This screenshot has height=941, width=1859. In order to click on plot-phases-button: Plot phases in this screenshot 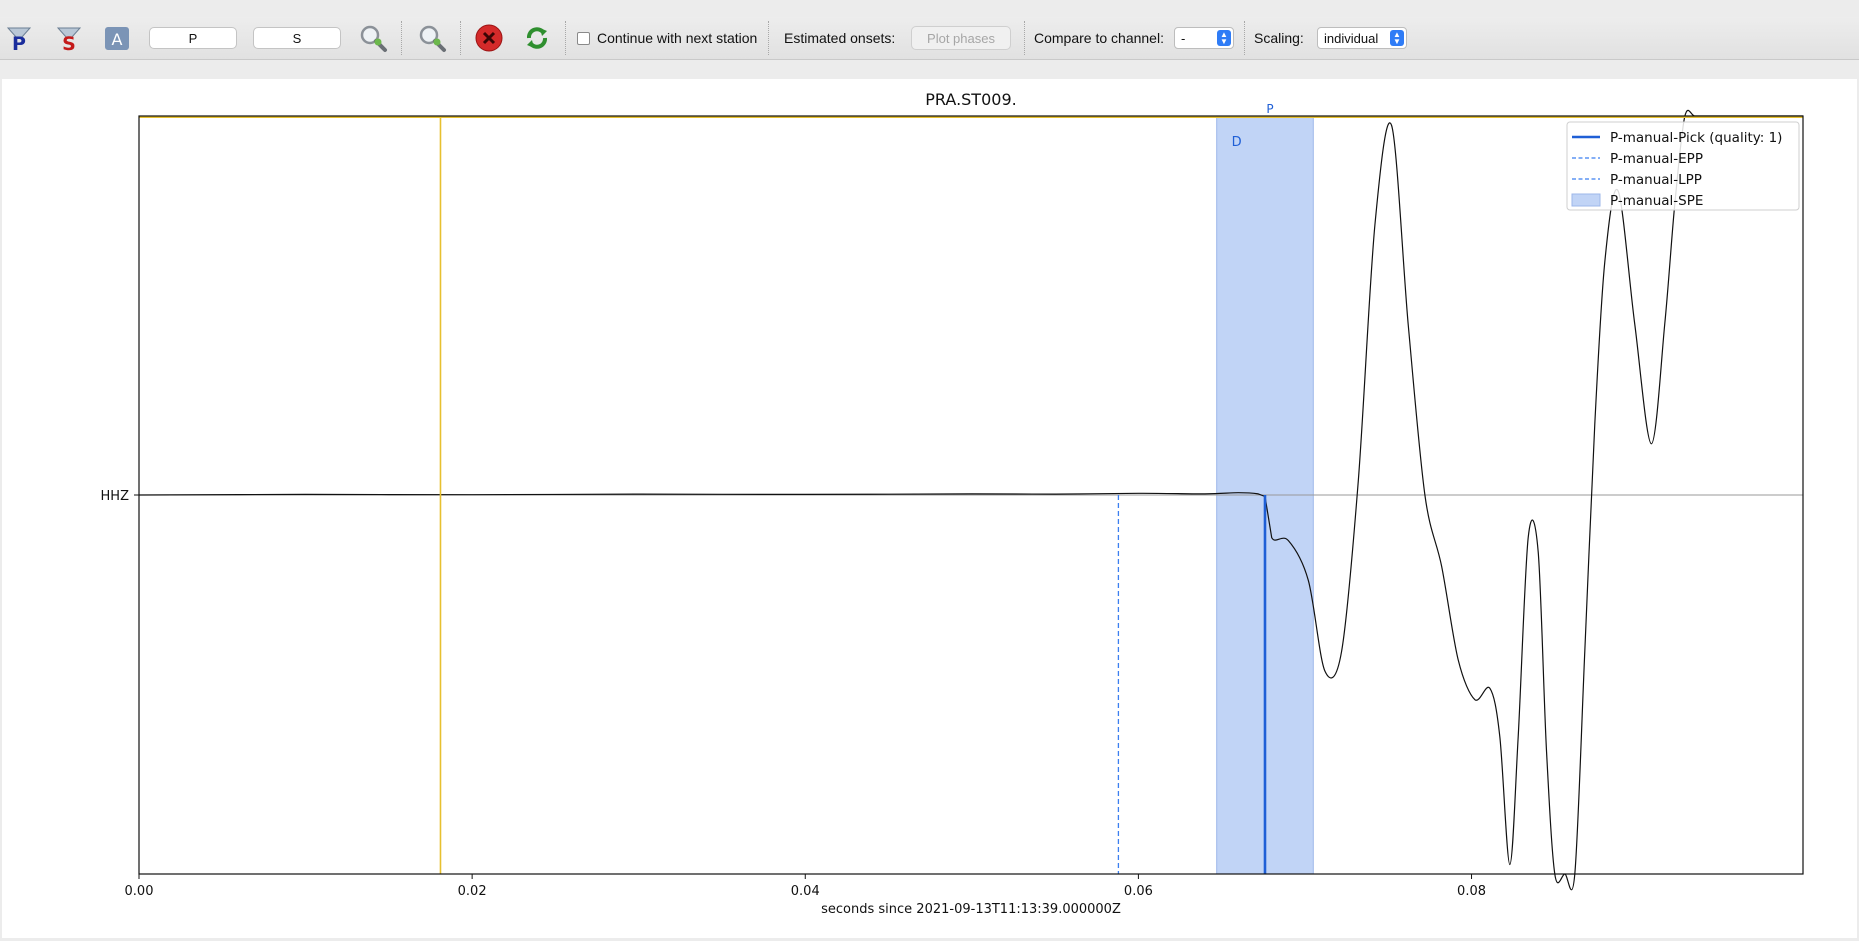, I will do `click(961, 38)`.